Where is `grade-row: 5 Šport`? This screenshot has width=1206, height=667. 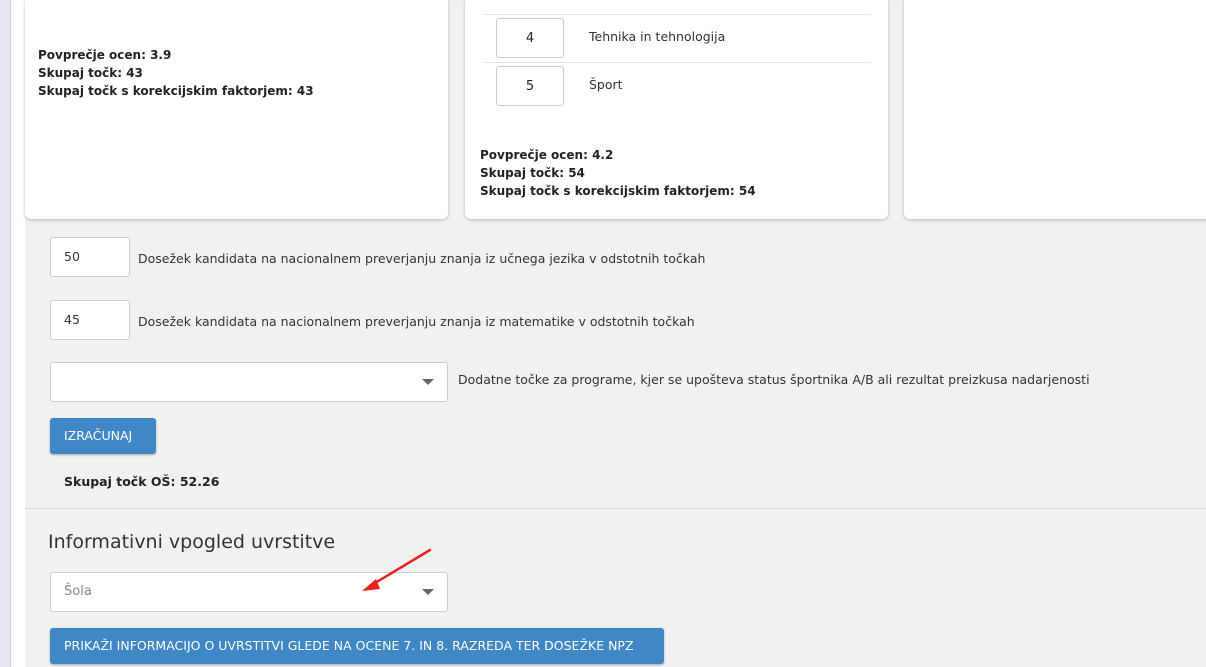
grade-row: 5 Šport is located at coordinates (677, 86).